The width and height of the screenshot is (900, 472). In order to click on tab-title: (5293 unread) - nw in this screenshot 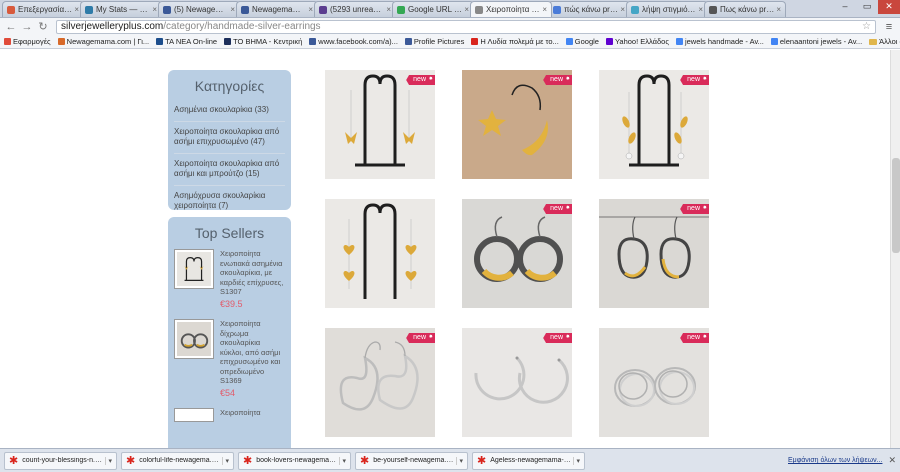, I will do `click(357, 9)`.